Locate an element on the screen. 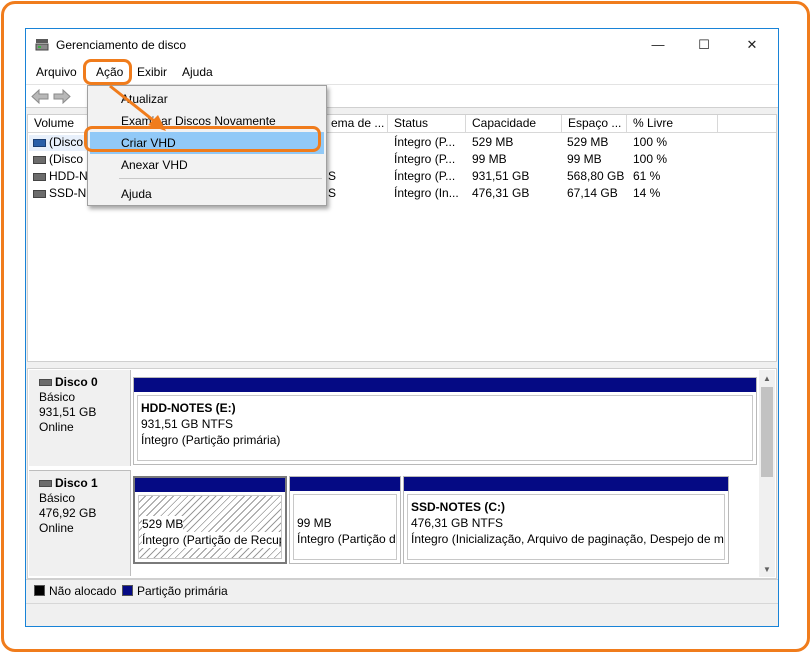 This screenshot has width=811, height=653. column-header-percent-free: % Livre is located at coordinates (672, 124).